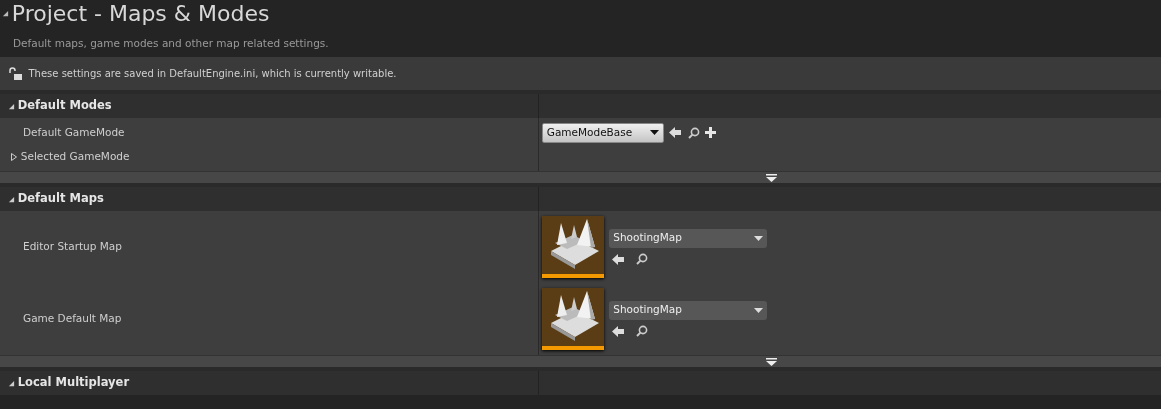 This screenshot has height=409, width=1161. What do you see at coordinates (74, 132) in the screenshot?
I see `property-label: Default GameMode` at bounding box center [74, 132].